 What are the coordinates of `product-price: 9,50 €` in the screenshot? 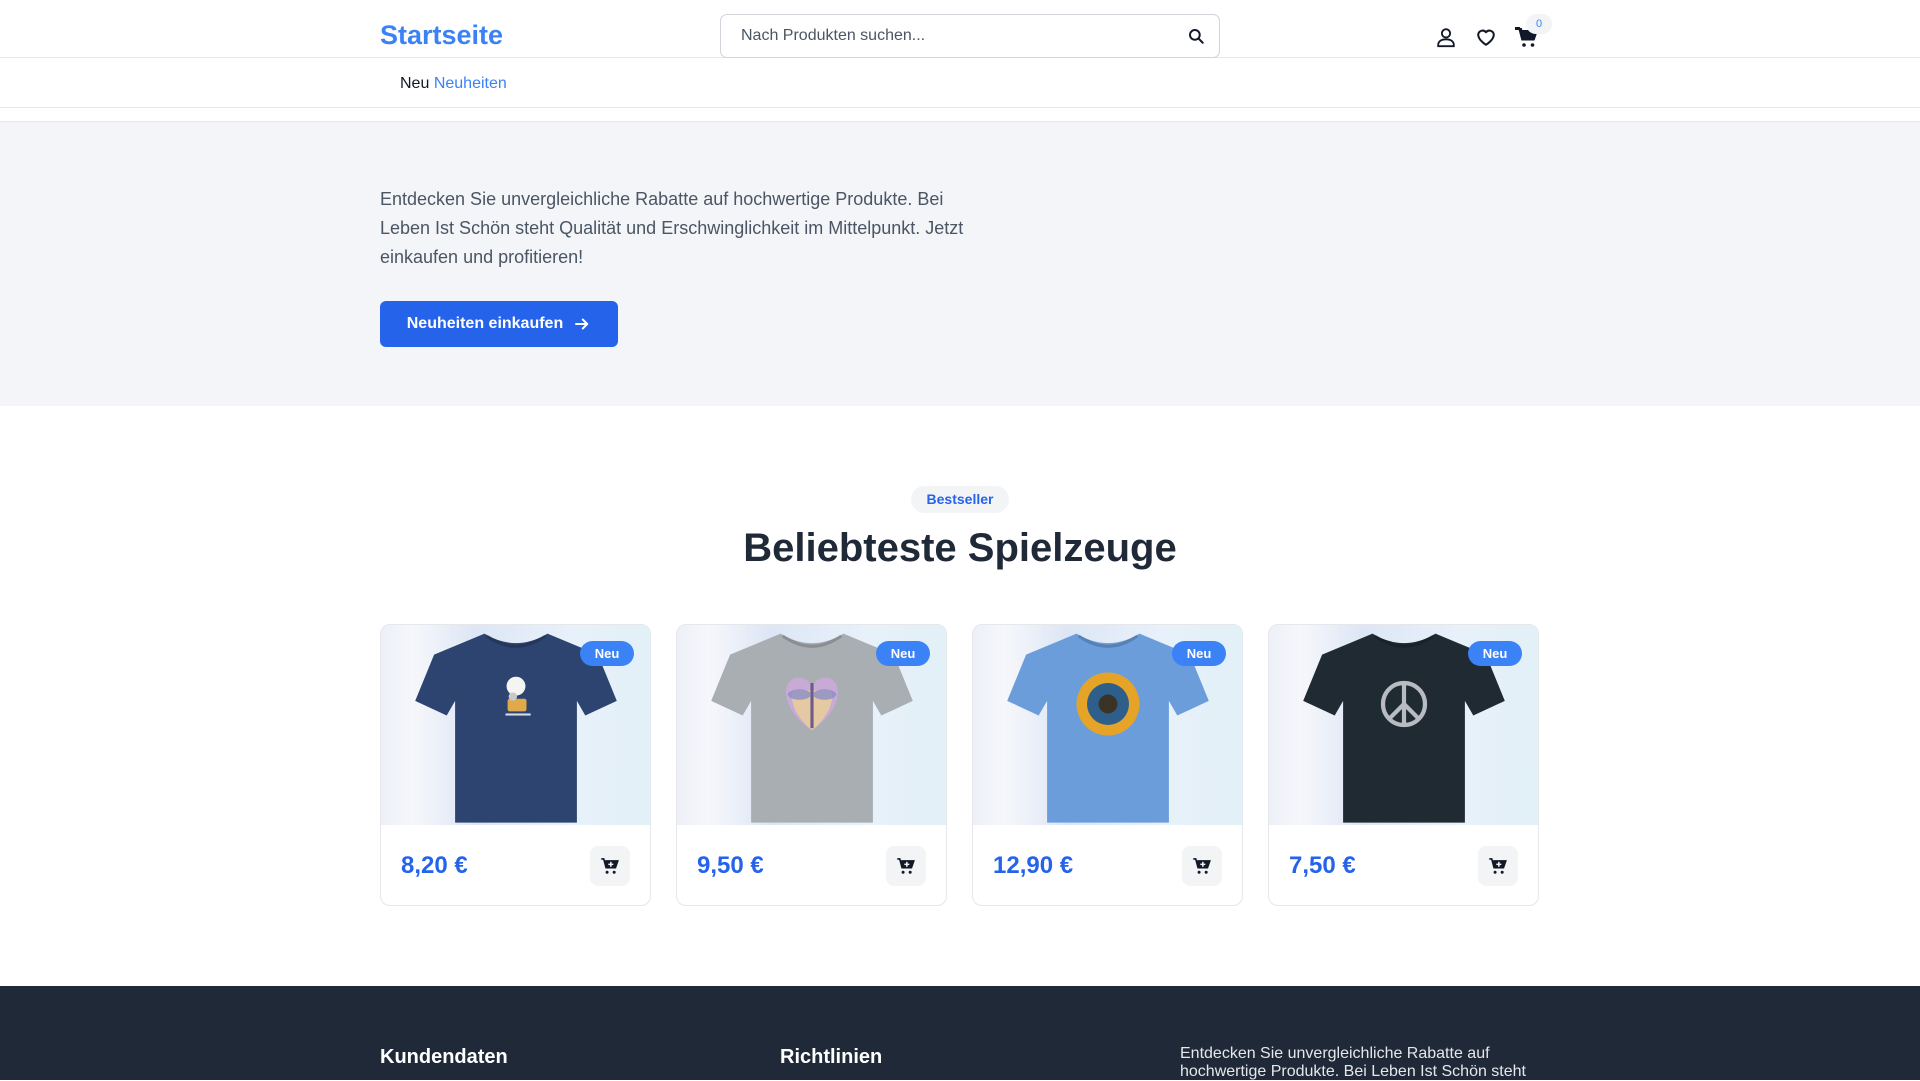 It's located at (730, 865).